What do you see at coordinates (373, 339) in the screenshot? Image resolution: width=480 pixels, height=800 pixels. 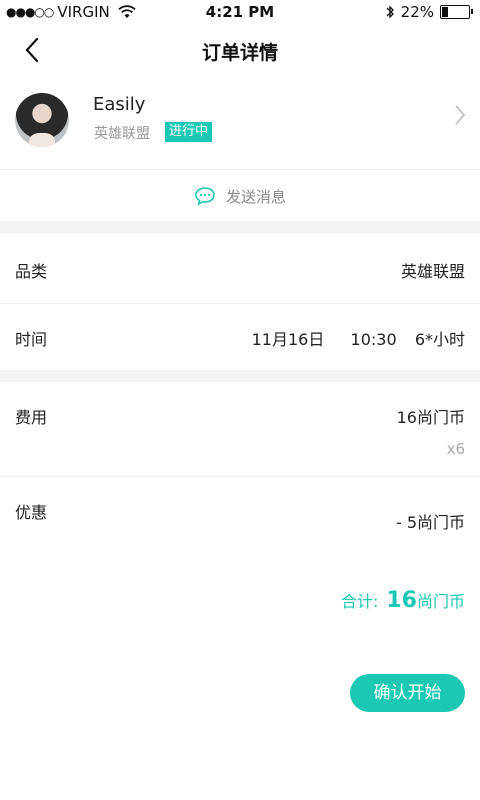 I see `time-clock: 10:30` at bounding box center [373, 339].